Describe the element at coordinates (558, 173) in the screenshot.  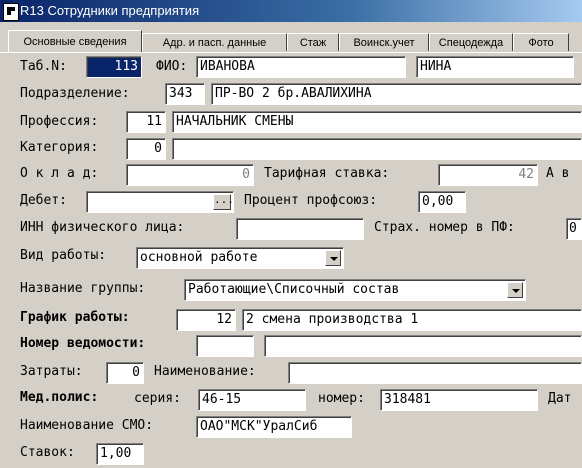
I see `av-label: А в` at that location.